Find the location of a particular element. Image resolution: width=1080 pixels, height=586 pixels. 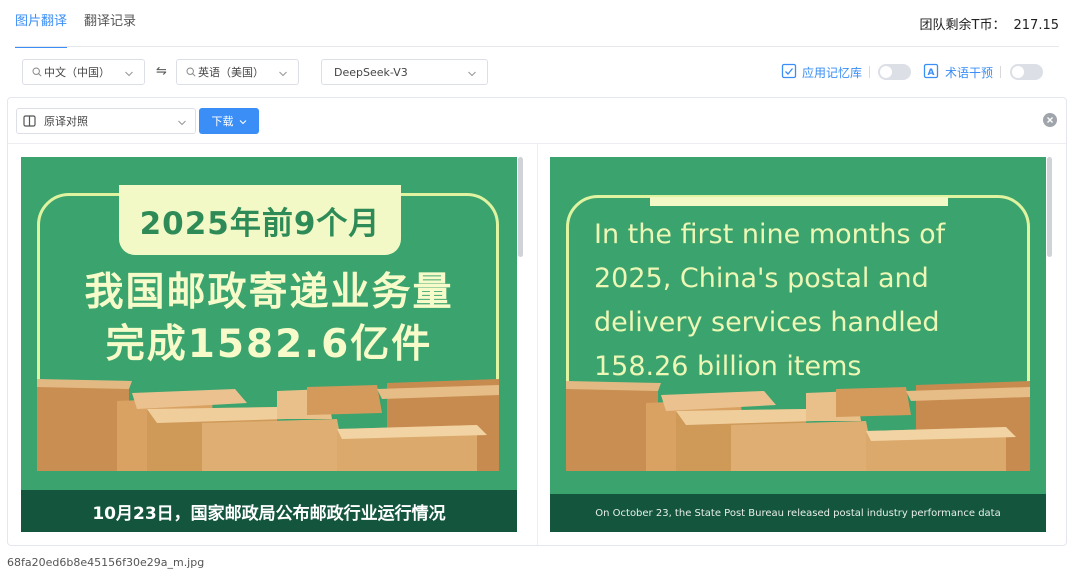

source-language-select: 中文（中国） is located at coordinates (83, 72).